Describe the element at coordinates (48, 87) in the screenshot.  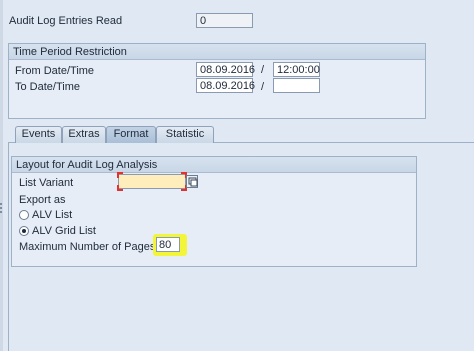
I see `to-date-label: To Date/Time` at that location.